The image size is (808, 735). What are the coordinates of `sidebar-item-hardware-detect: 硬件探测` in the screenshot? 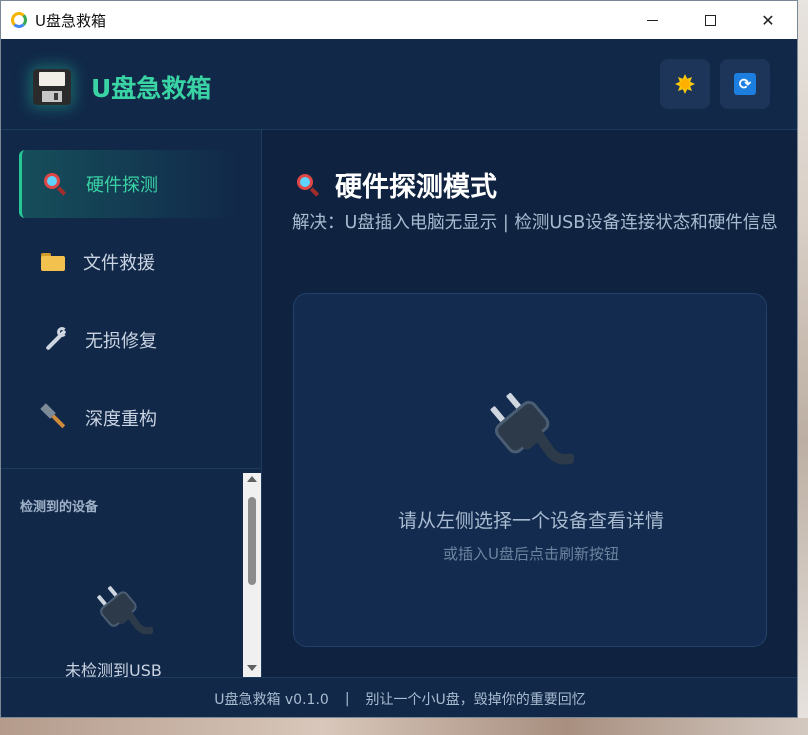 It's located at (129, 184).